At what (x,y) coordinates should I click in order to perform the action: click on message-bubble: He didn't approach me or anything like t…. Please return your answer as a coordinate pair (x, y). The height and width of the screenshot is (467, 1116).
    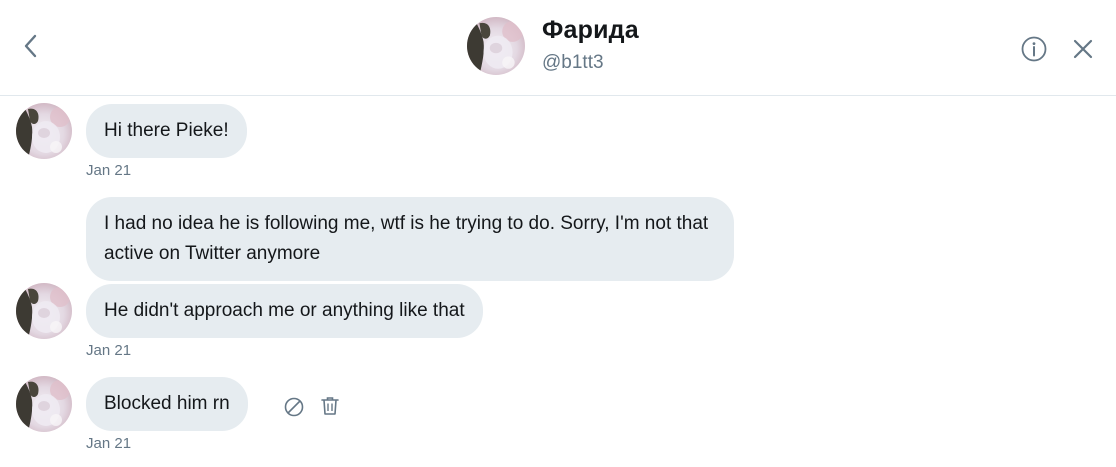
    Looking at the image, I should click on (284, 311).